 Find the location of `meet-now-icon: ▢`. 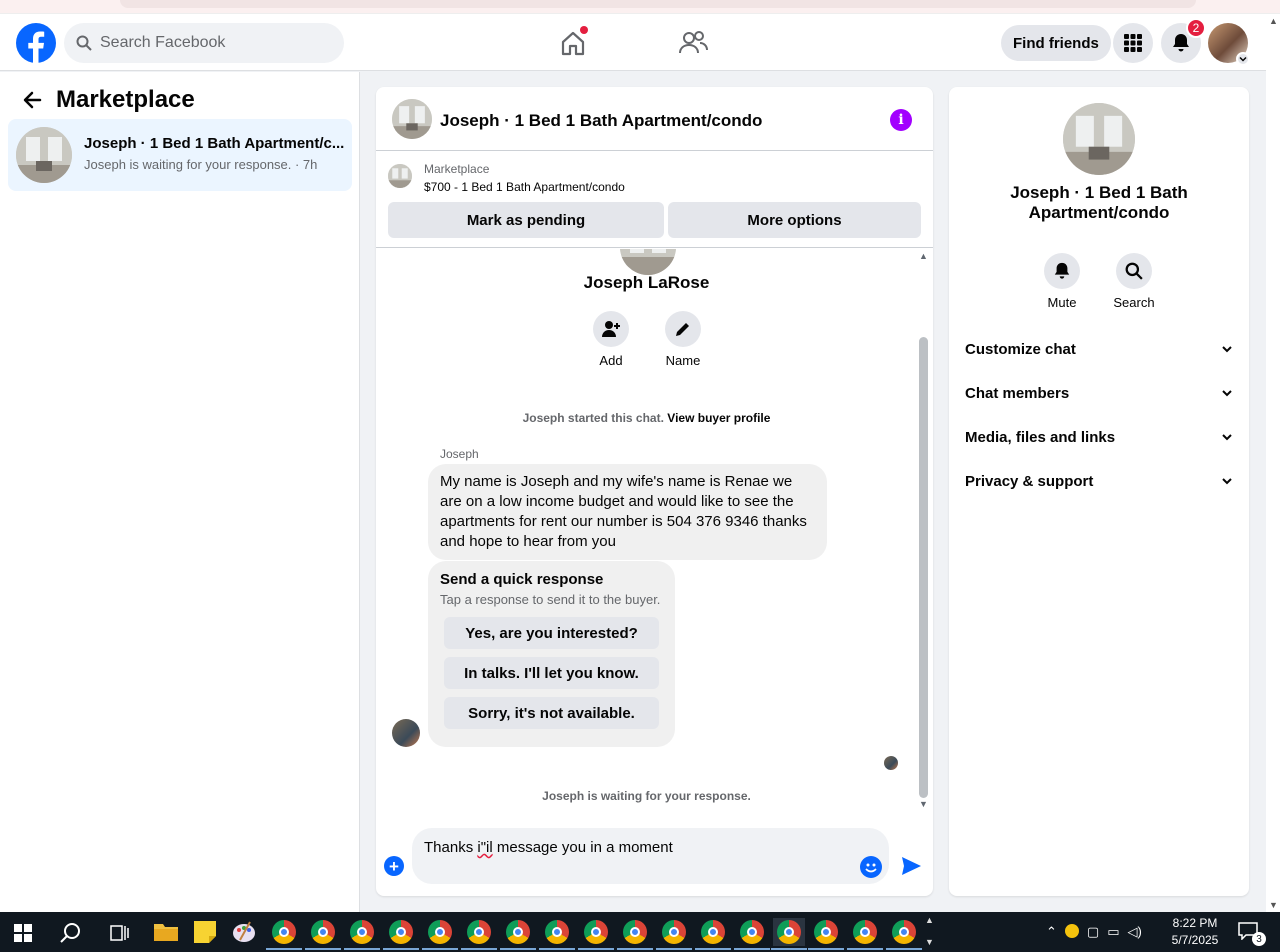

meet-now-icon: ▢ is located at coordinates (1093, 932).